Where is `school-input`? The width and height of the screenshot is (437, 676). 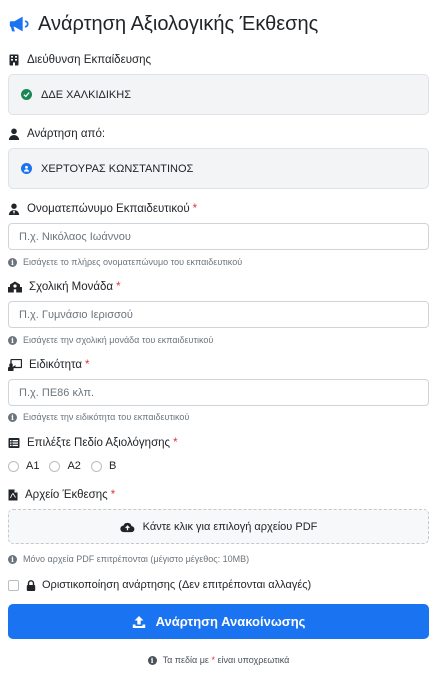 school-input is located at coordinates (218, 314).